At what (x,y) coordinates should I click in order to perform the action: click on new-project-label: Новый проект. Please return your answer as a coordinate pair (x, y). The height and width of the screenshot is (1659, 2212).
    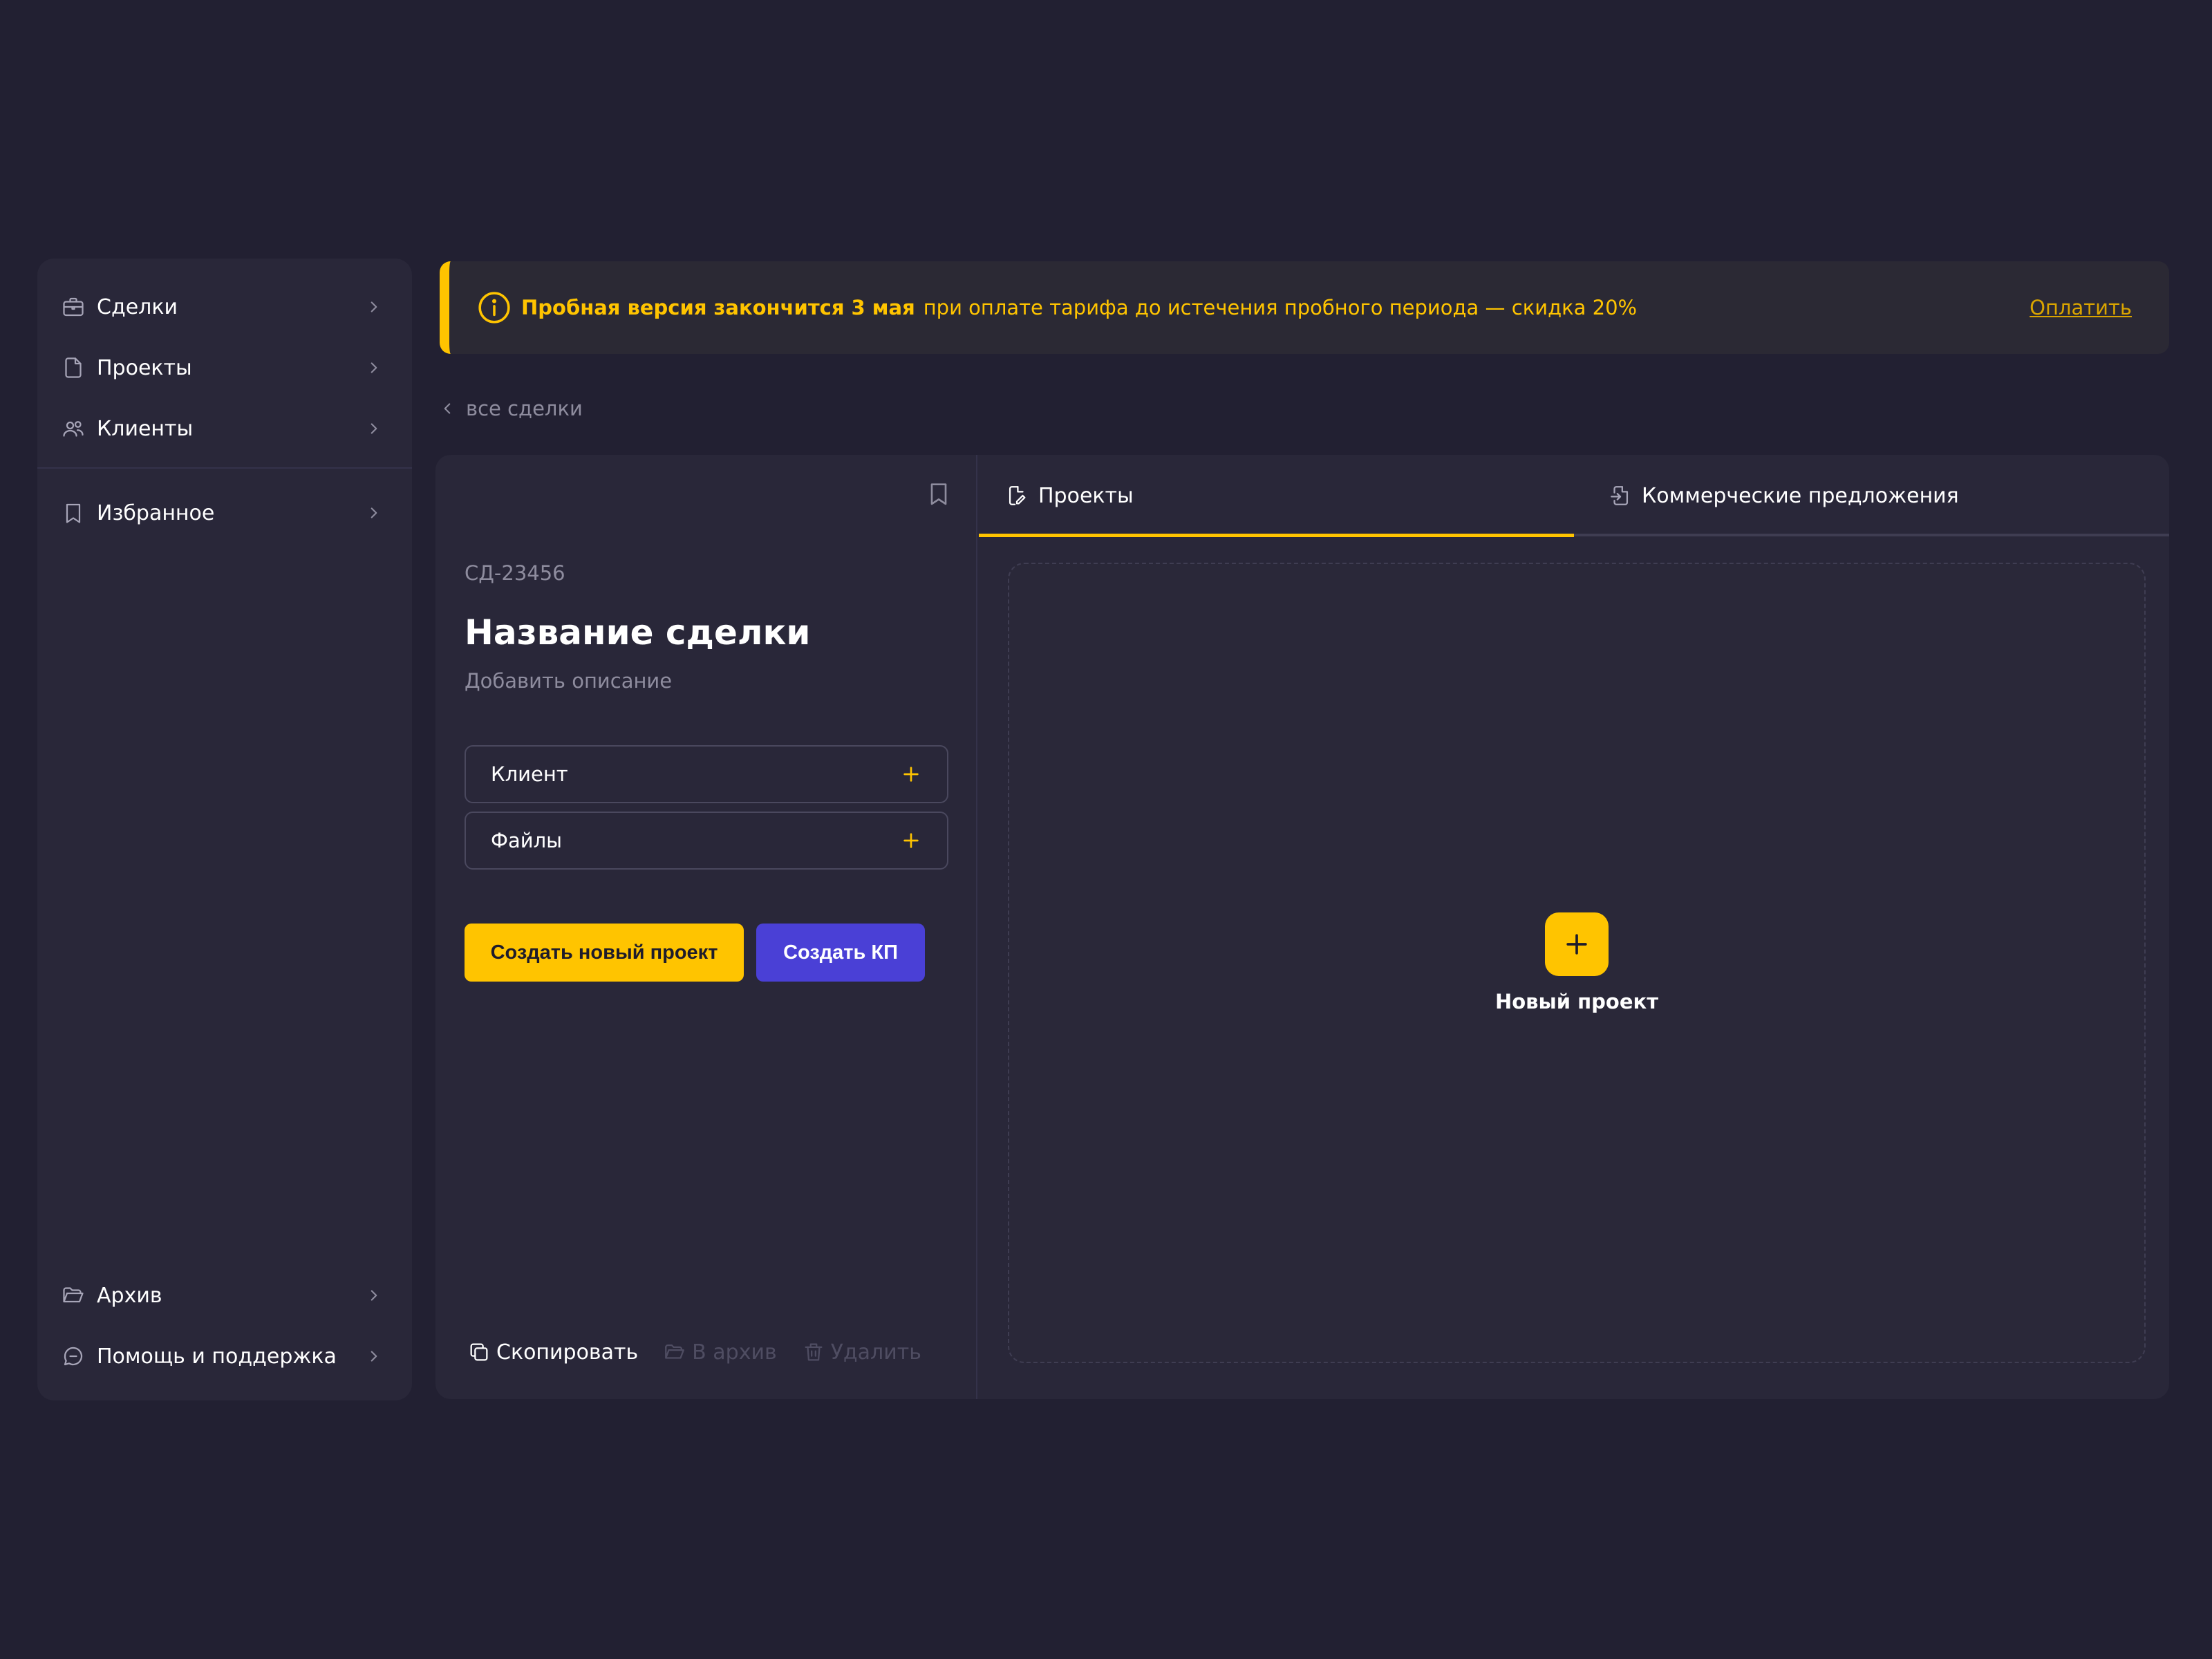
    Looking at the image, I should click on (1577, 1002).